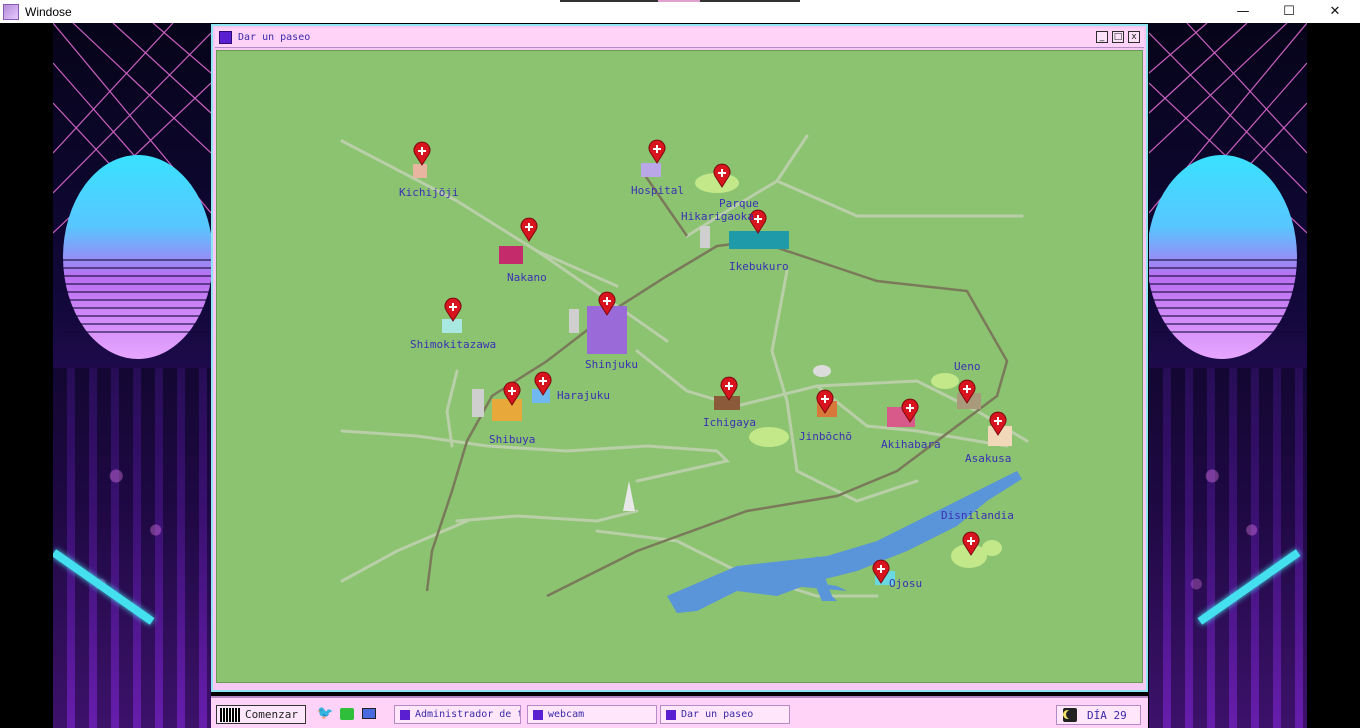 This screenshot has width=1360, height=728. I want to click on start-button: Comenzar, so click(261, 714).